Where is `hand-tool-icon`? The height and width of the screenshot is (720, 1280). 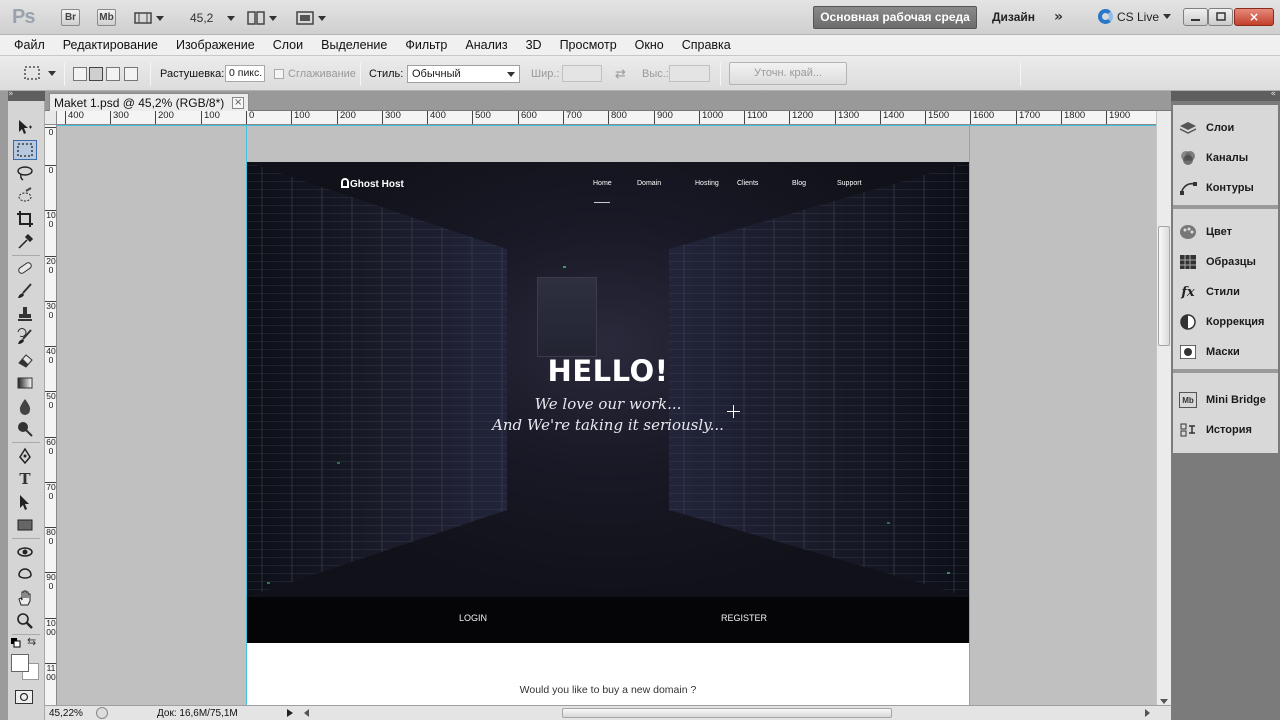 hand-tool-icon is located at coordinates (25, 598).